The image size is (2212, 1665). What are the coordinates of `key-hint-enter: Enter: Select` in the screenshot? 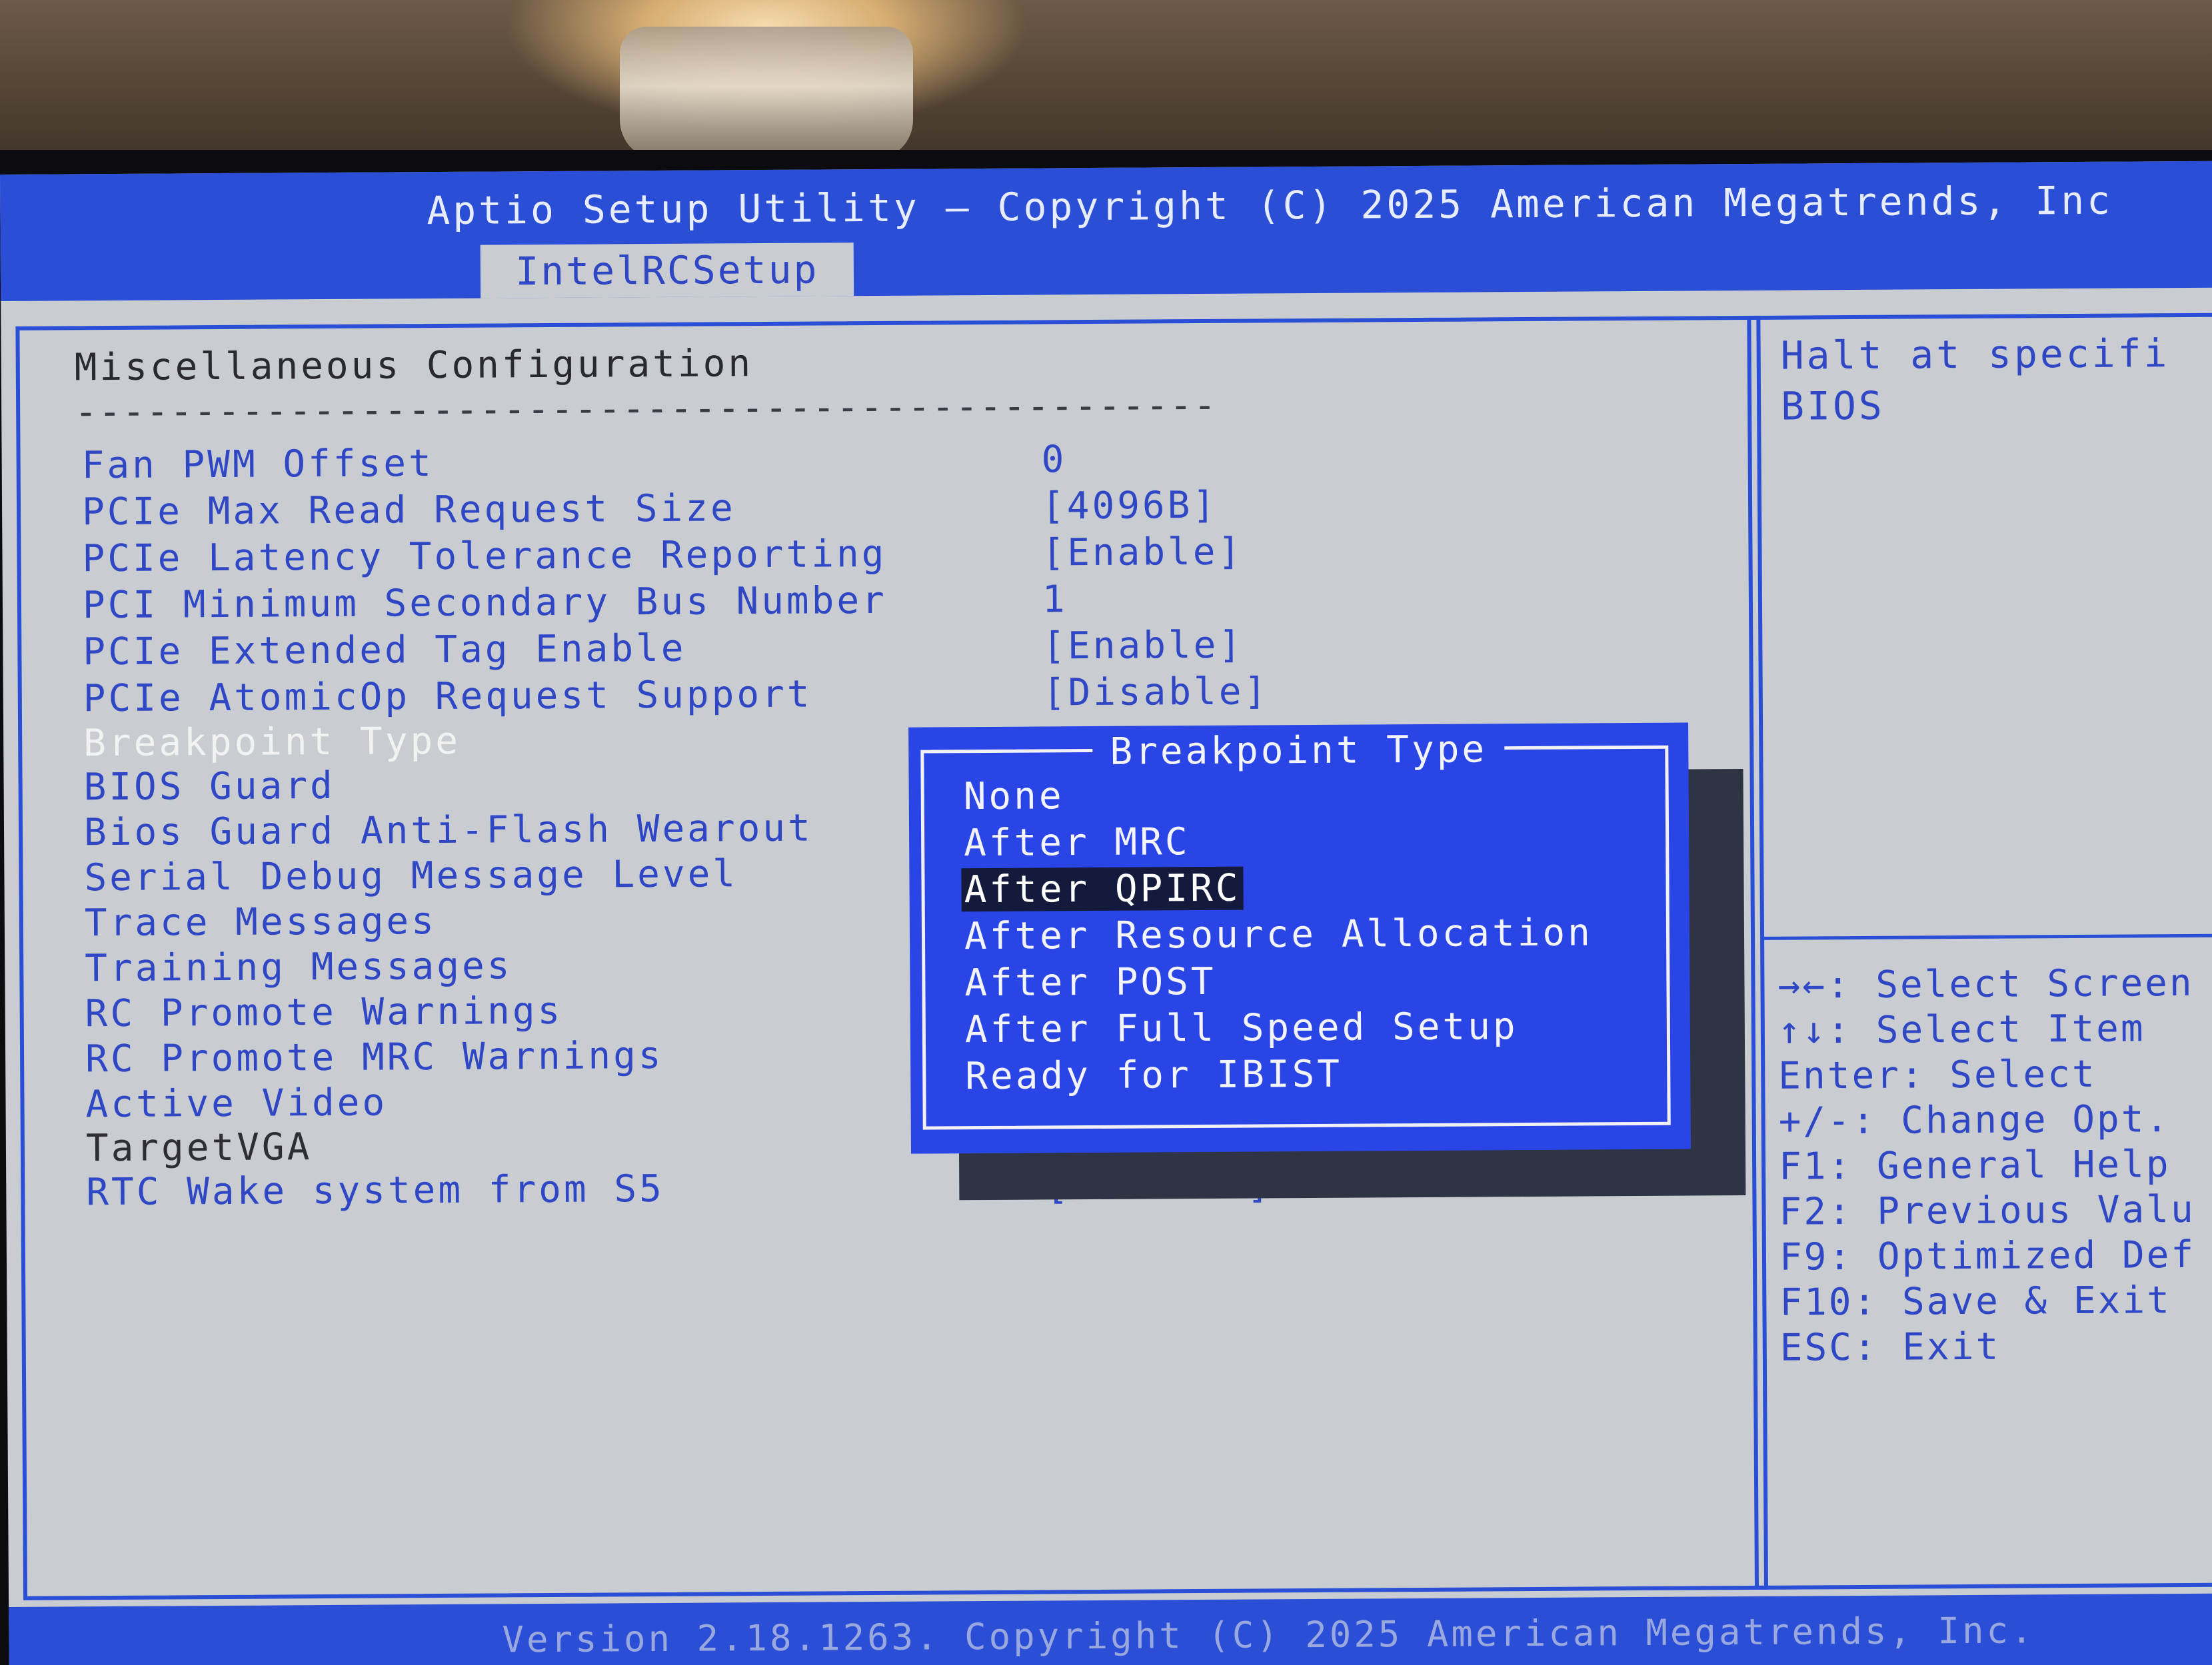 It's located at (1938, 1075).